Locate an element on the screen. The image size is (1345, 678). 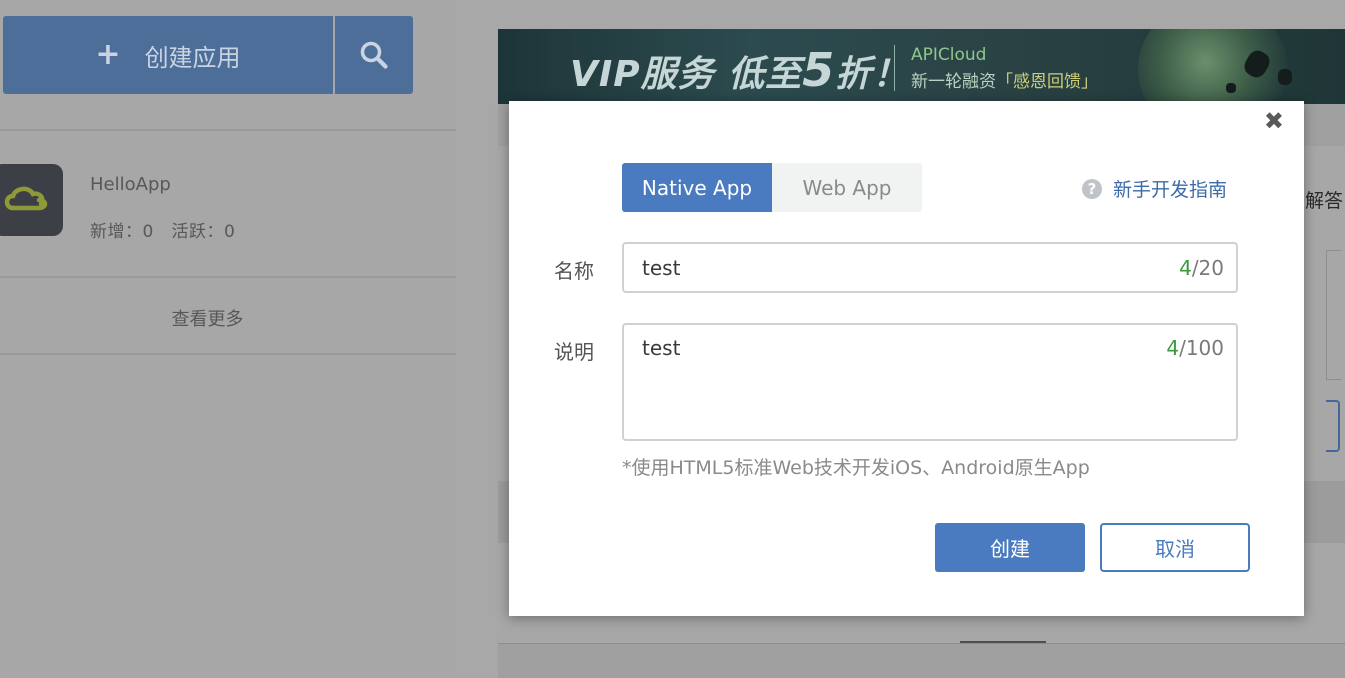
search-button is located at coordinates (374, 55).